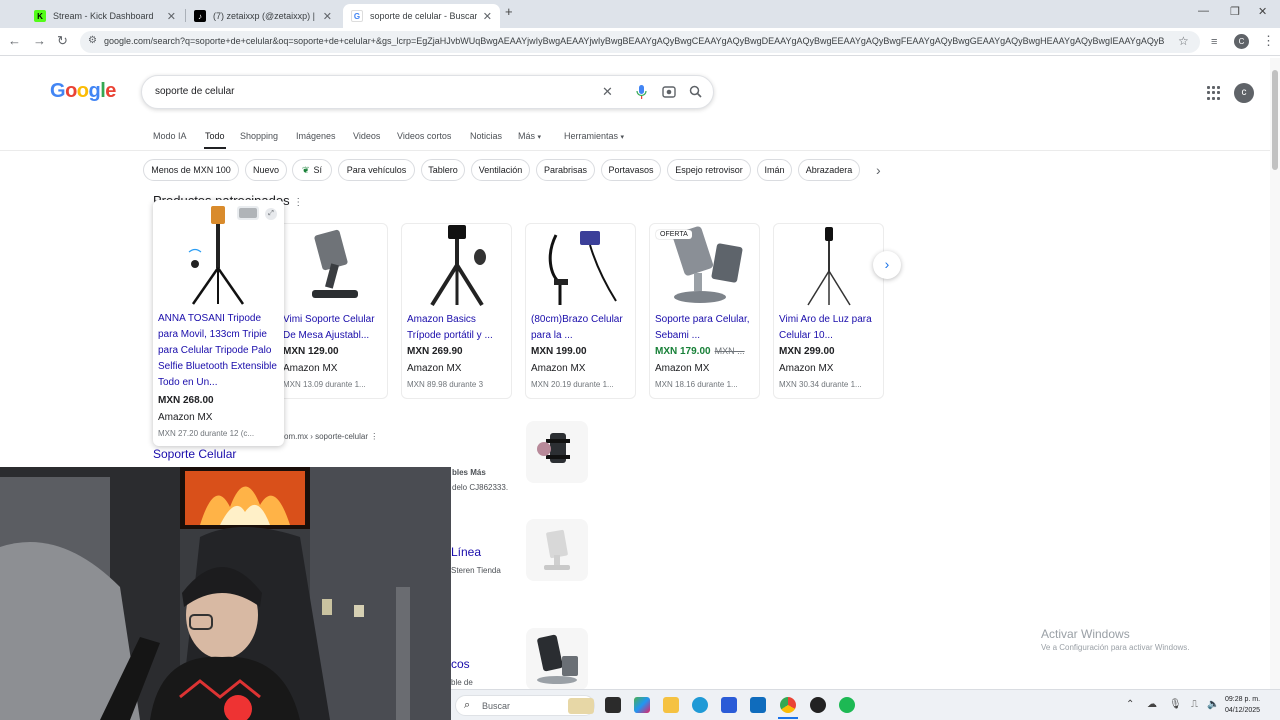 The image size is (1280, 720). Describe the element at coordinates (631, 170) in the screenshot. I see `chip-portavasos: Portavasos` at that location.